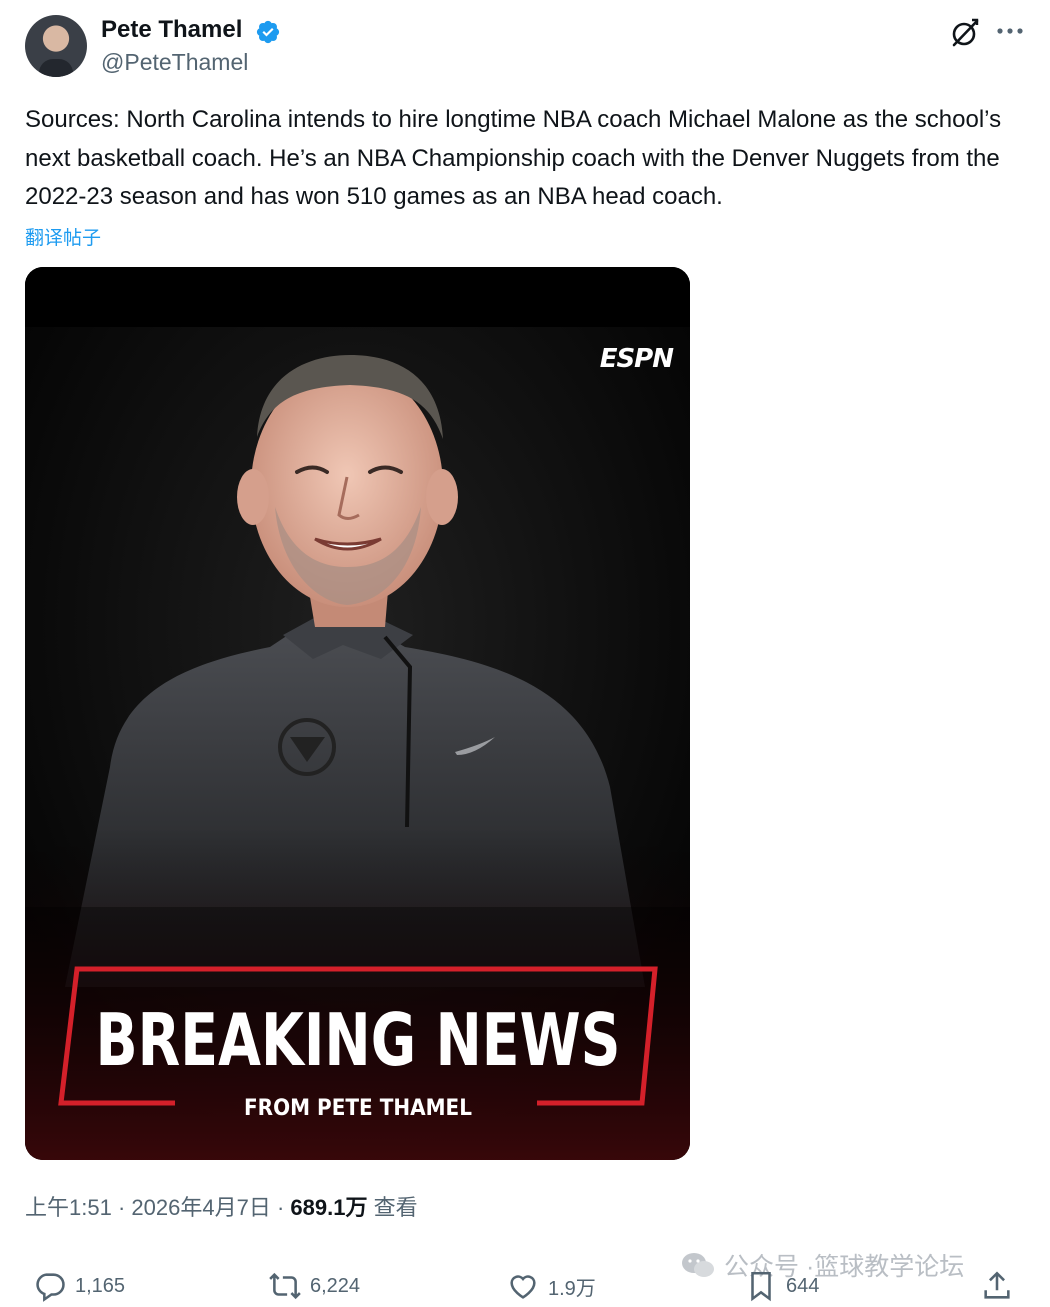 This screenshot has width=1050, height=1307. I want to click on author-name: Pete Thamel, so click(171, 30).